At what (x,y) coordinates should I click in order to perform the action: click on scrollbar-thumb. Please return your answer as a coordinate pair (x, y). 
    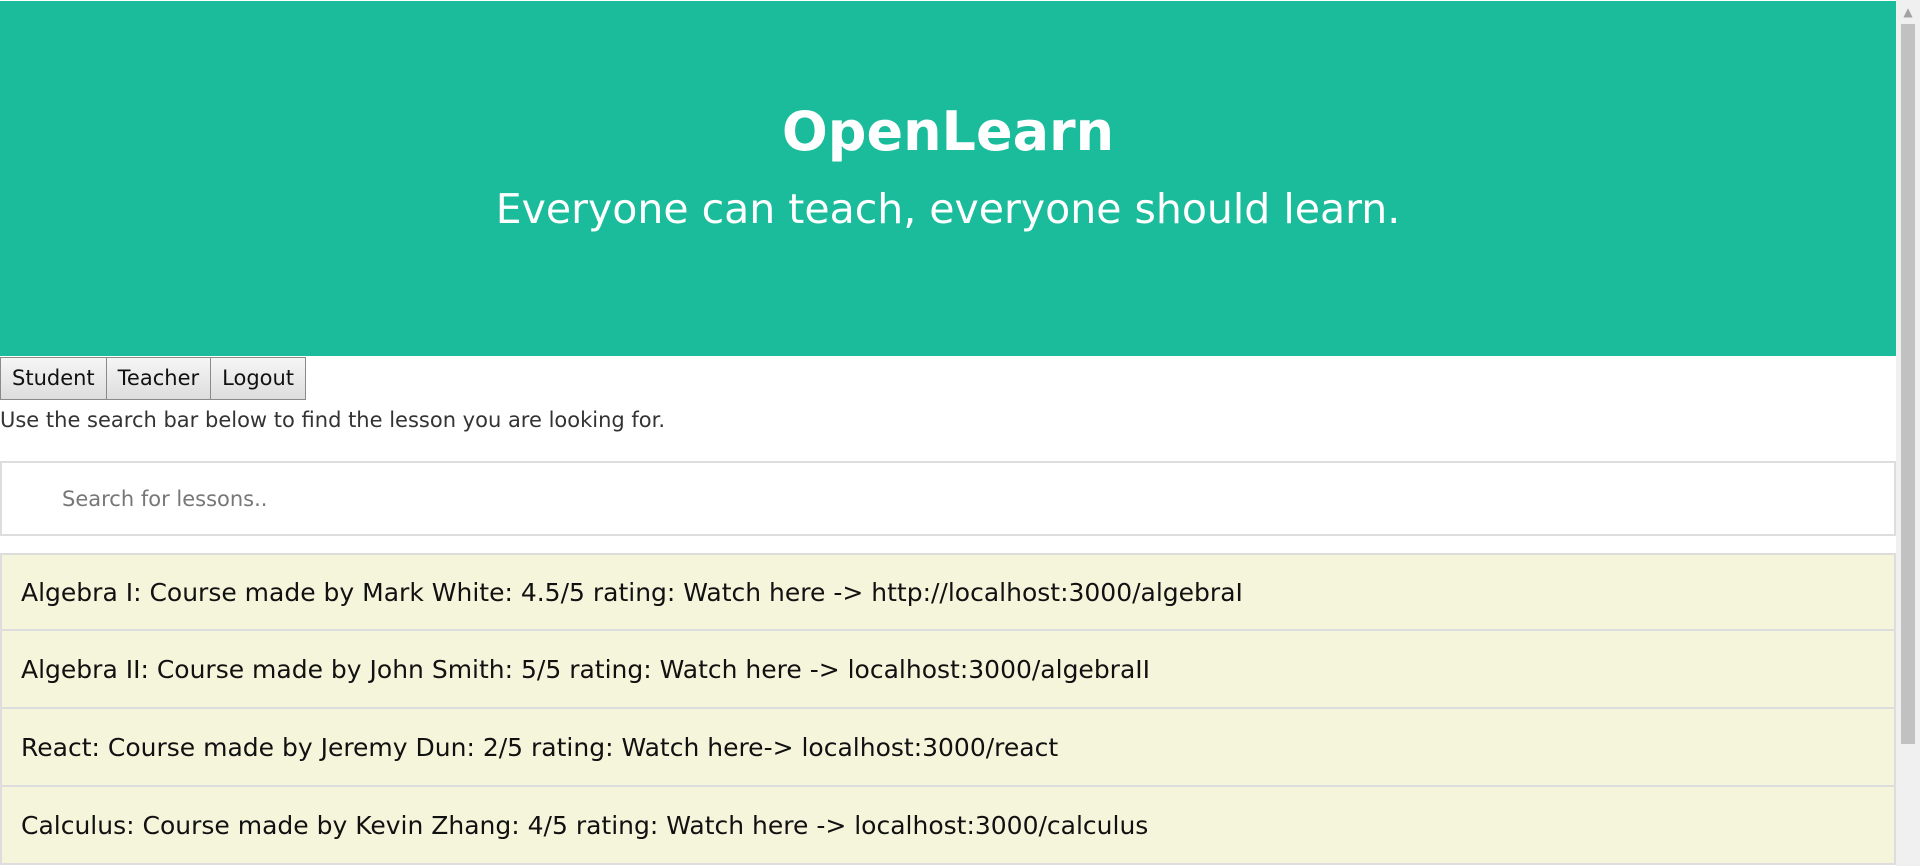
    Looking at the image, I should click on (1908, 384).